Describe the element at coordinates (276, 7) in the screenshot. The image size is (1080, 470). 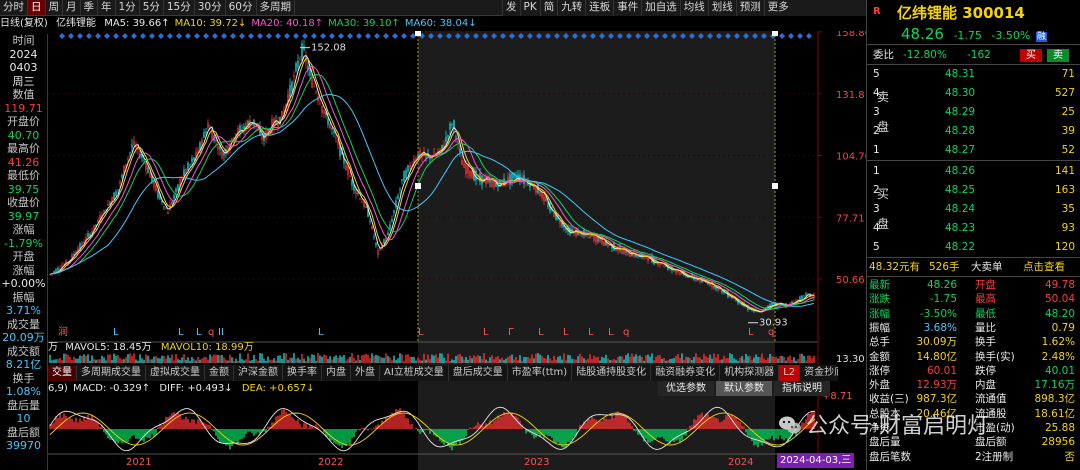
I see `period-11: 多周期` at that location.